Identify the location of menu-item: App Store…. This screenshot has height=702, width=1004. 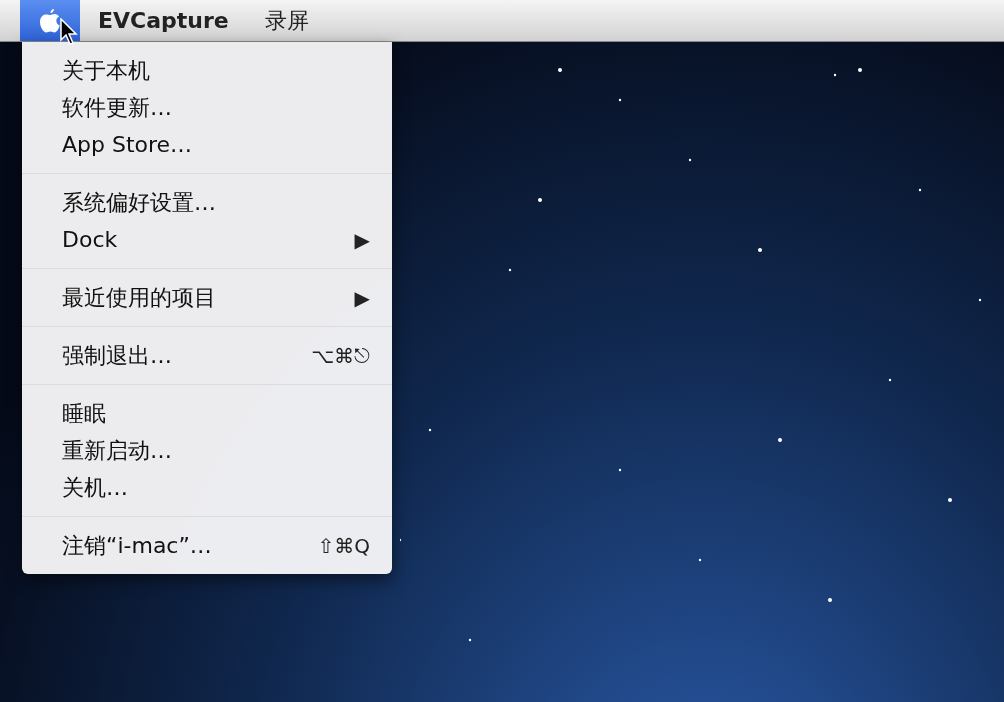
(207, 144).